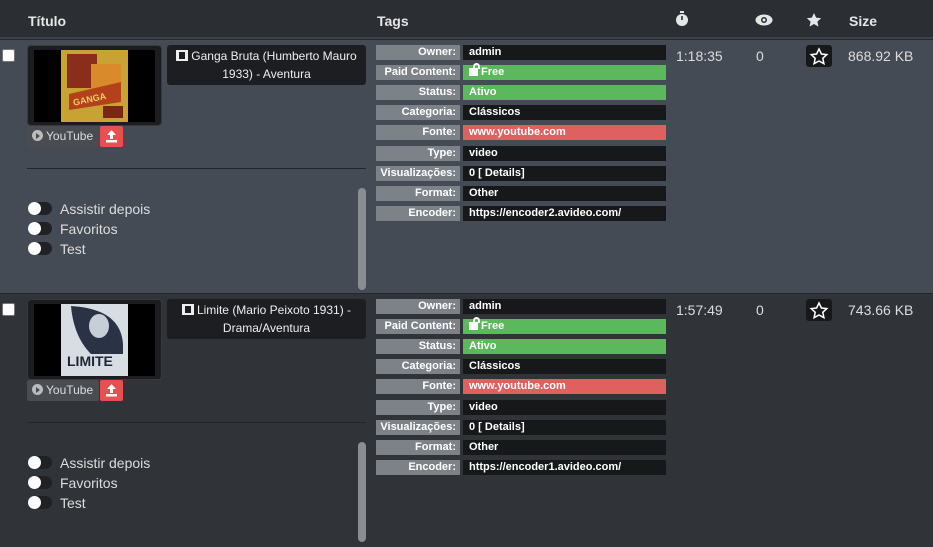  Describe the element at coordinates (466, 19) in the screenshot. I see `table-header: Título Tags Size` at that location.